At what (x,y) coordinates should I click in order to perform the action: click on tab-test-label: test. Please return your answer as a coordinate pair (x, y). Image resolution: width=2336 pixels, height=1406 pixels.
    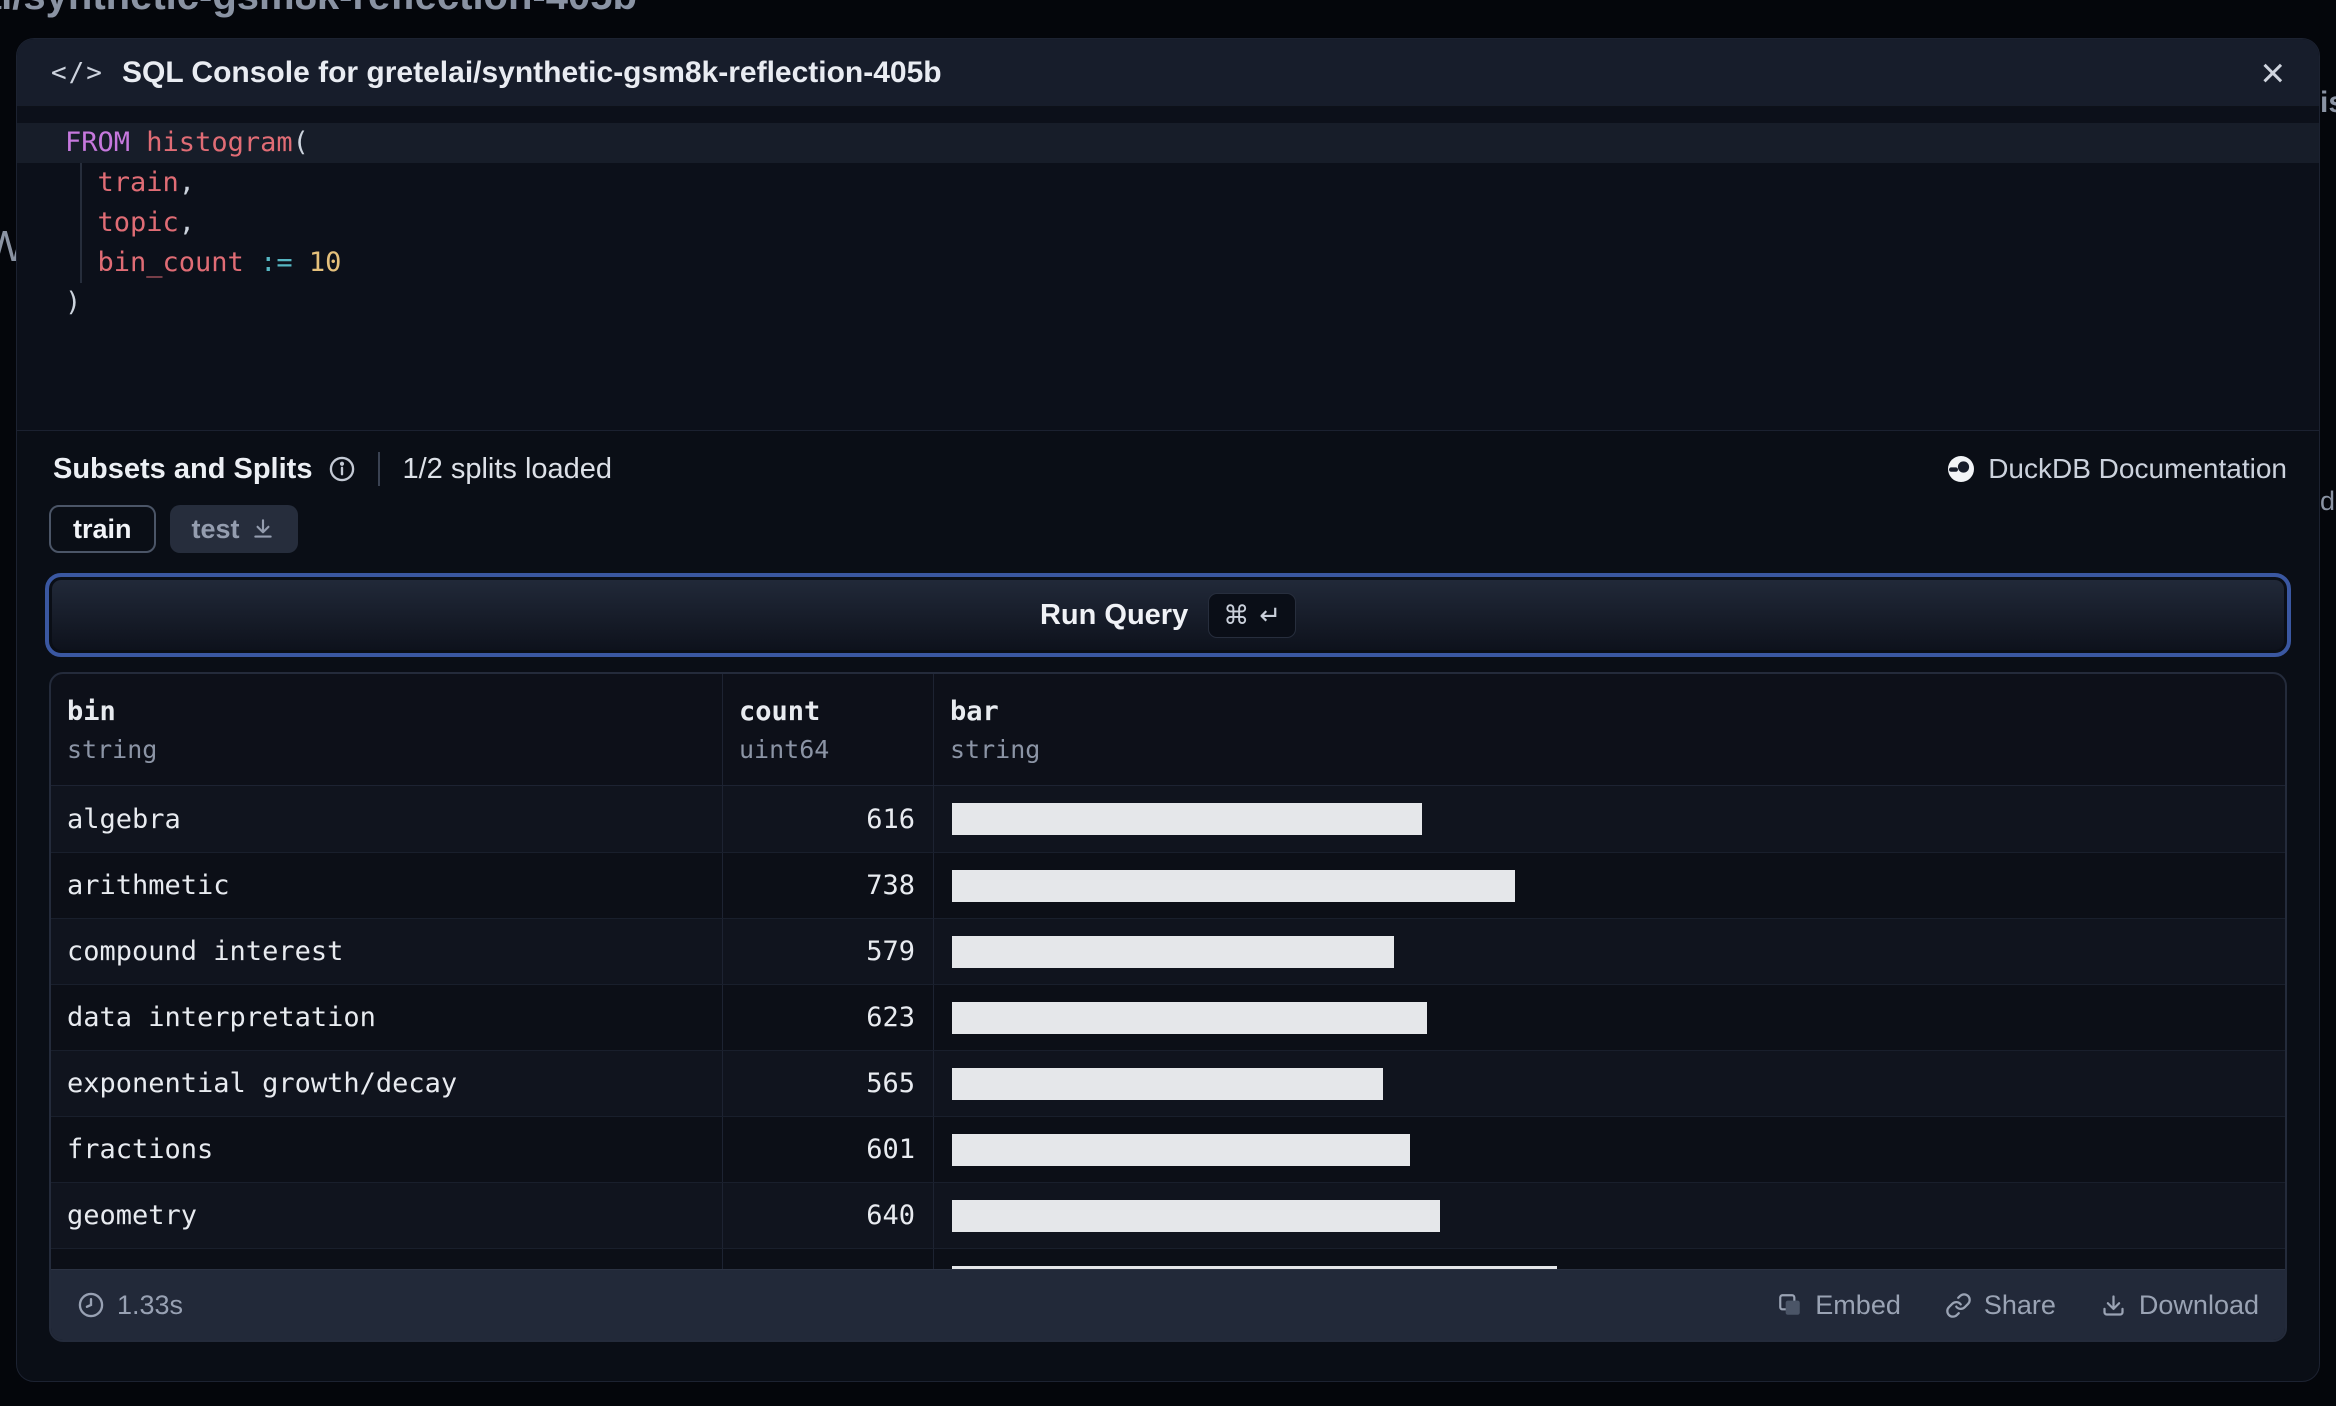
    Looking at the image, I should click on (215, 528).